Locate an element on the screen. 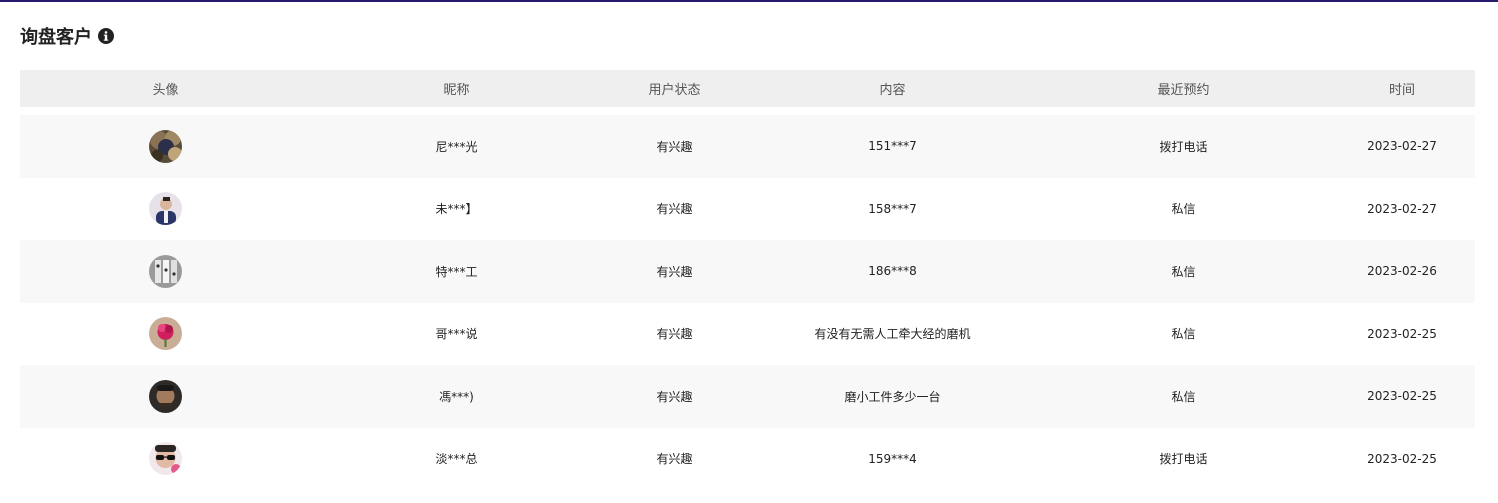  nickname-cell: 淡***总 is located at coordinates (456, 459).